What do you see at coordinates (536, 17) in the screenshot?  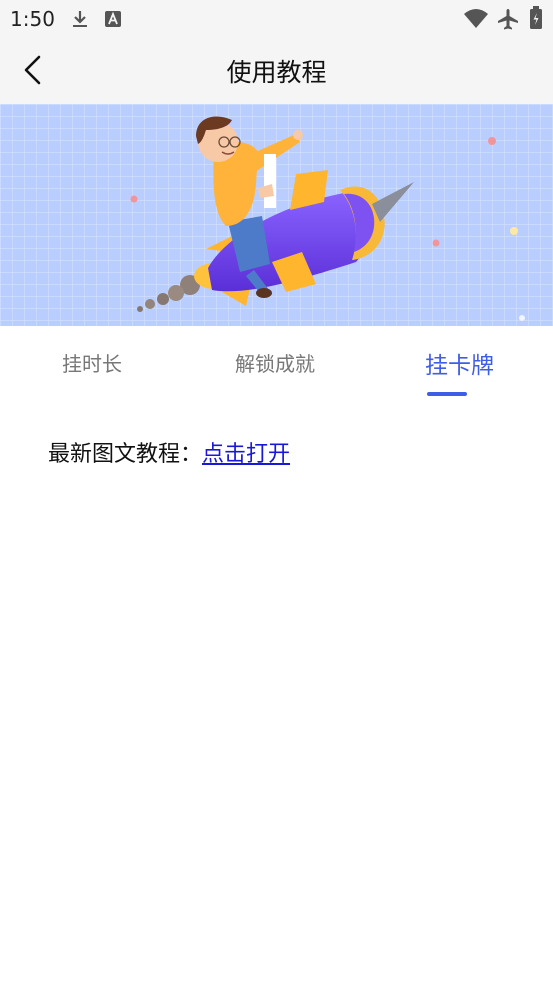 I see `battery-icon` at bounding box center [536, 17].